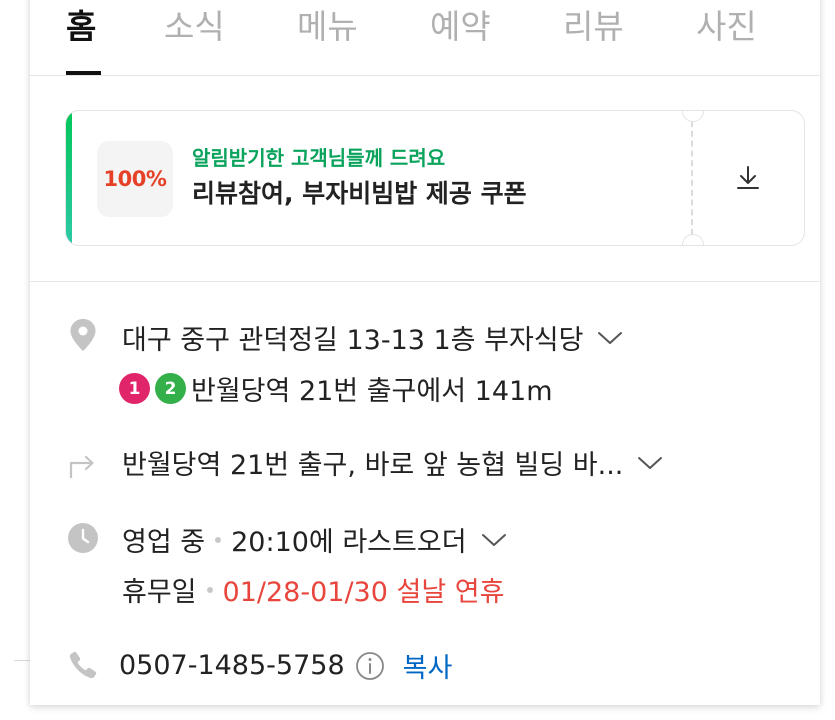 Image resolution: width=835 pixels, height=720 pixels. Describe the element at coordinates (349, 542) in the screenshot. I see `hours-detail: 20:10에 라스트오더` at that location.